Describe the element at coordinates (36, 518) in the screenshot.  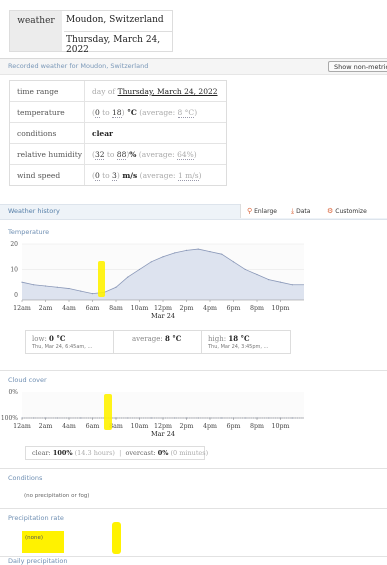
I see `precip-rate-subtitle: Precipitation rate` at that location.